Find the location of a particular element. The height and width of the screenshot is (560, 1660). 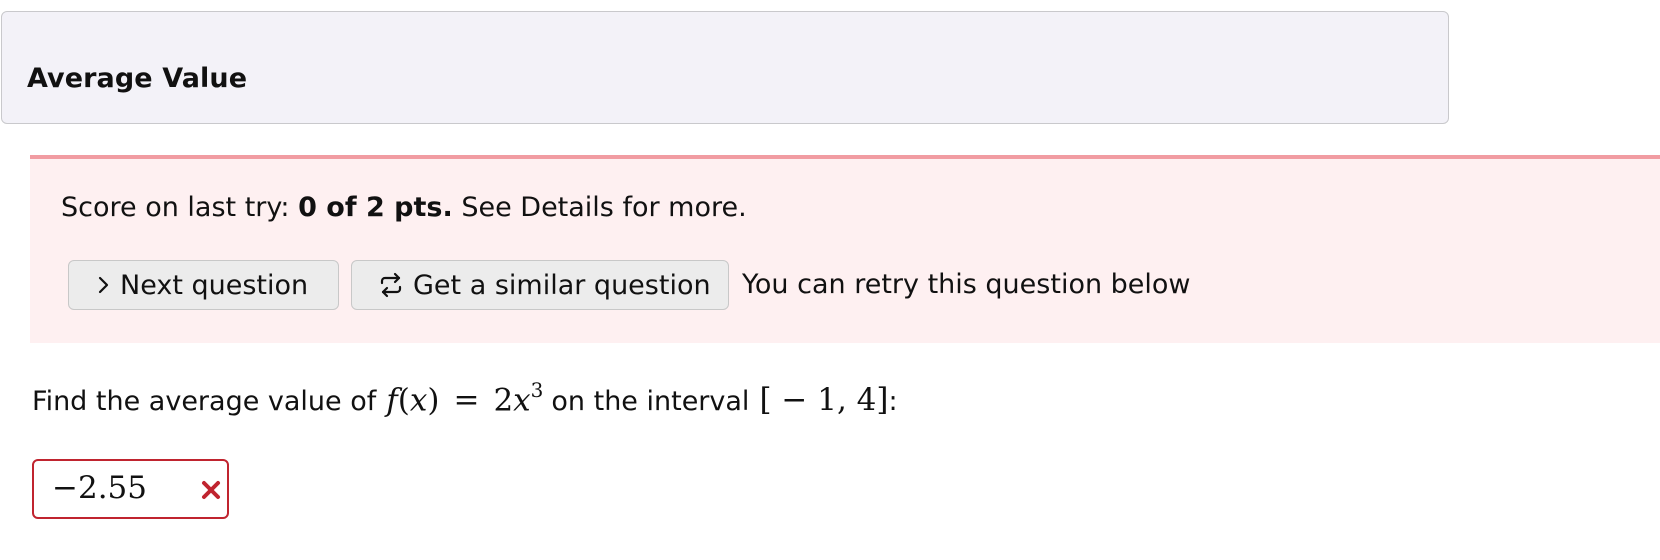

repeat-arrows-icon is located at coordinates (391, 285).